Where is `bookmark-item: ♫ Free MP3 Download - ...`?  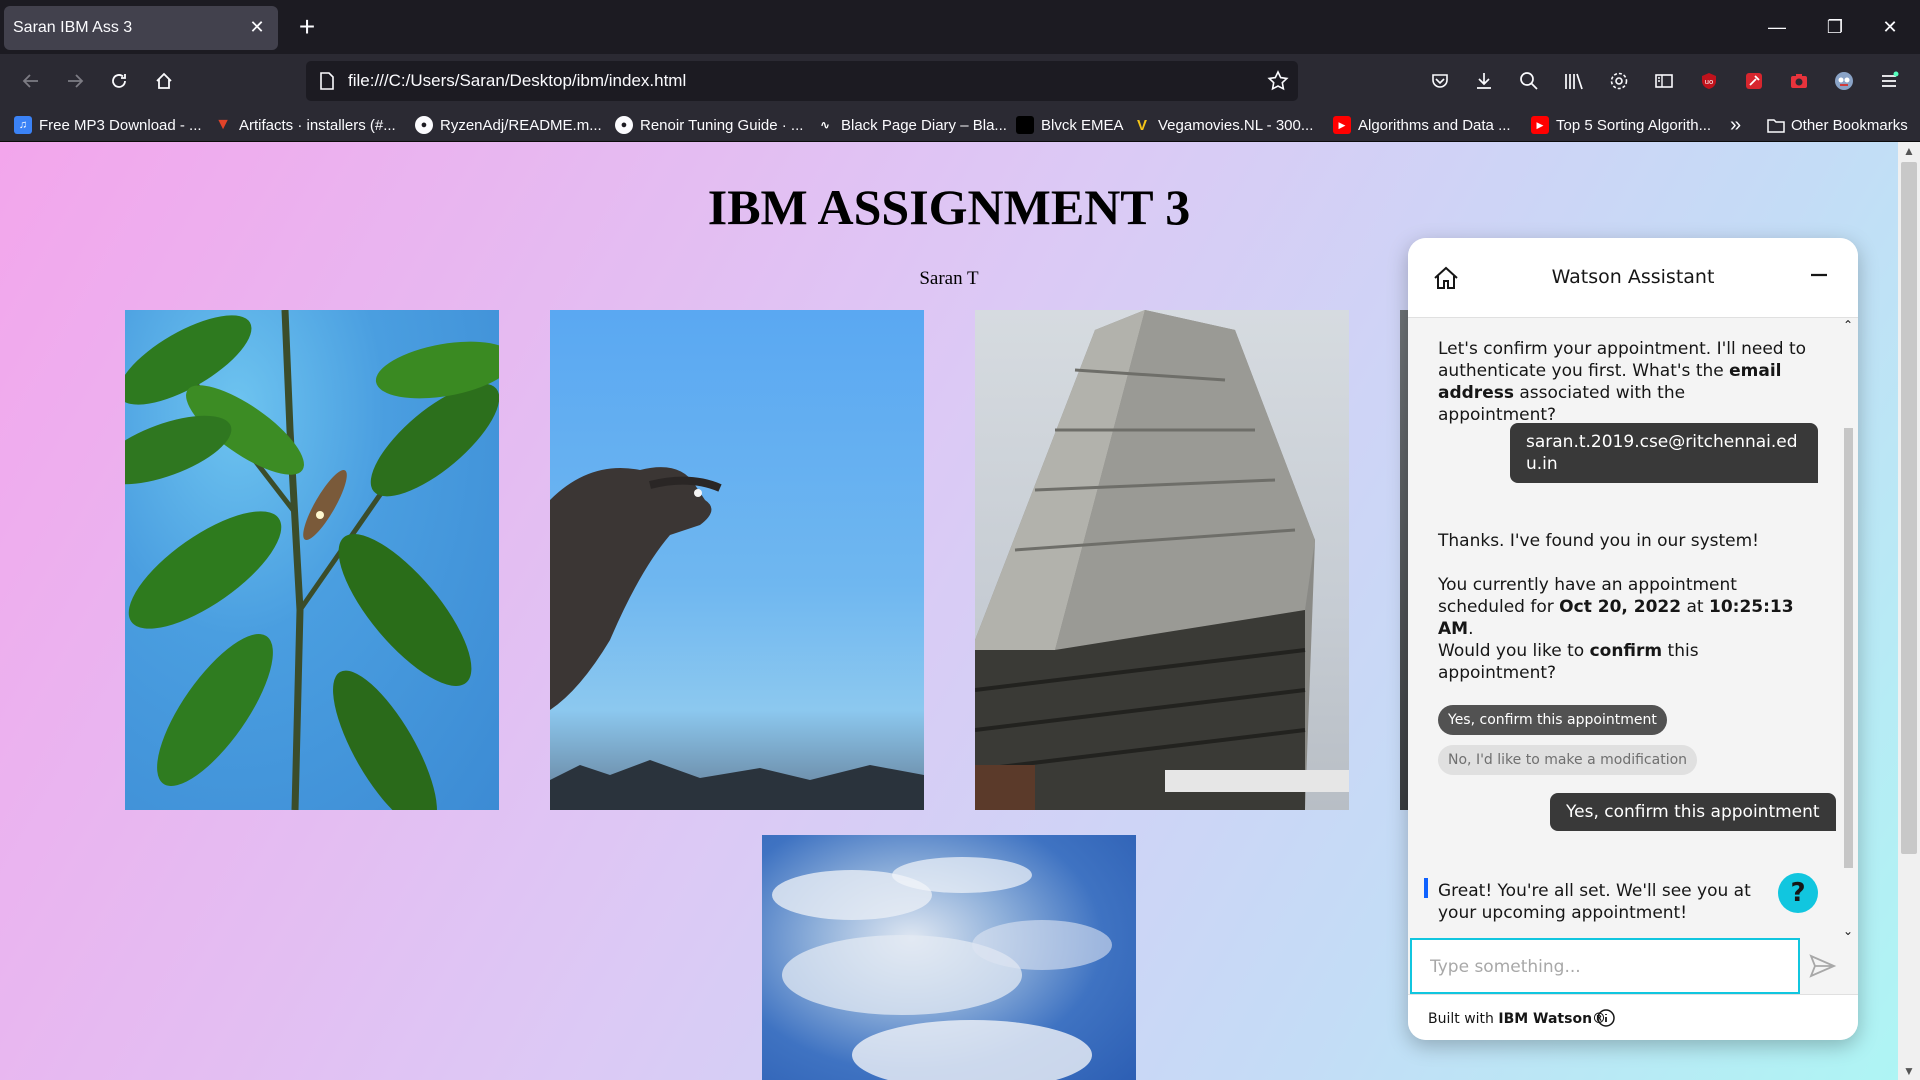 bookmark-item: ♫ Free MP3 Download - ... is located at coordinates (108, 125).